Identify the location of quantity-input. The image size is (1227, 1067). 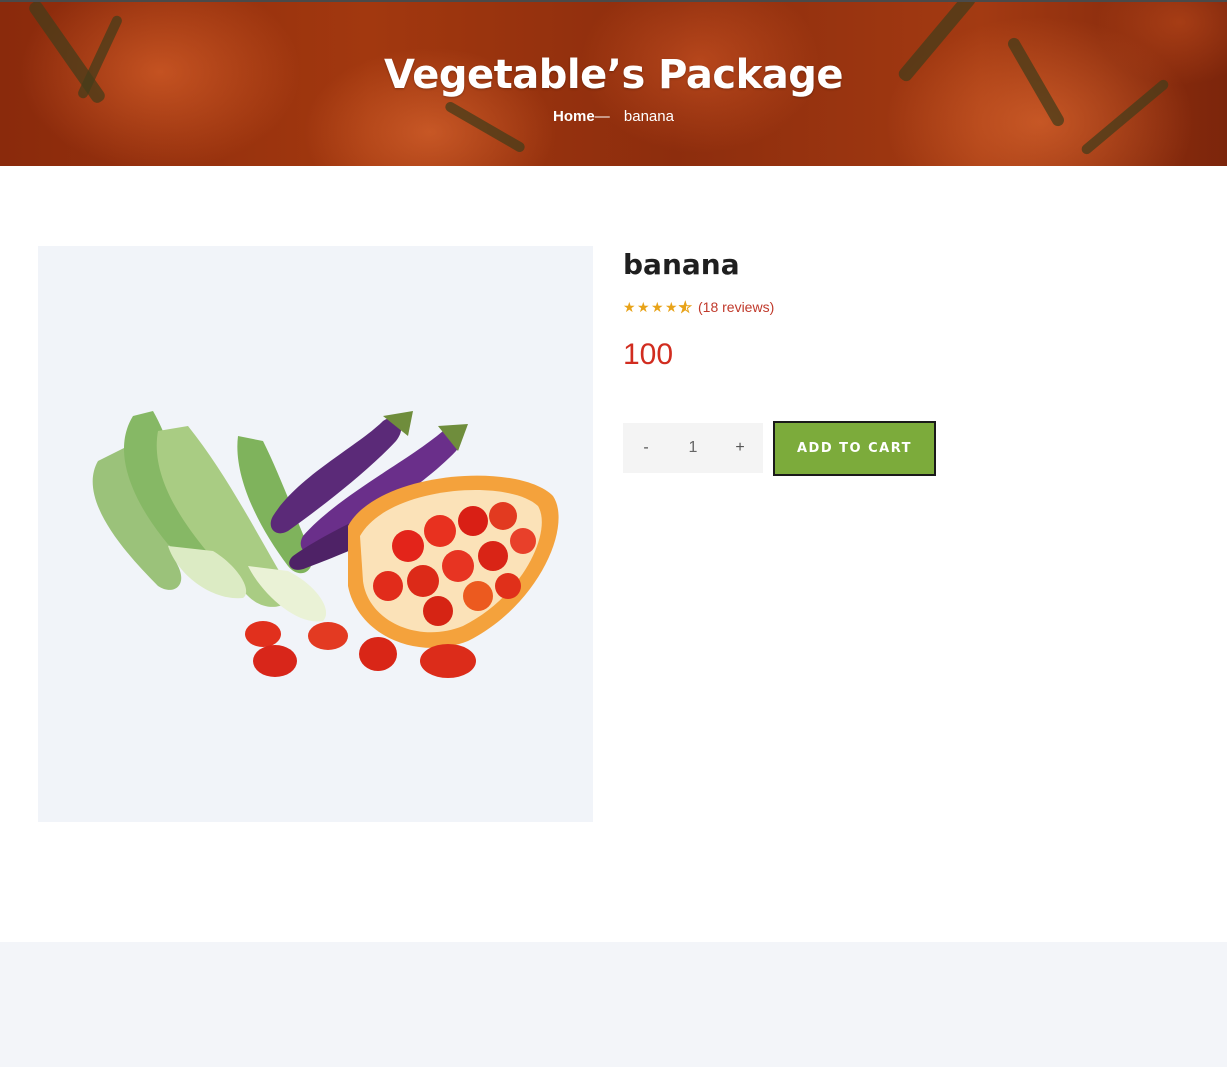
(693, 448).